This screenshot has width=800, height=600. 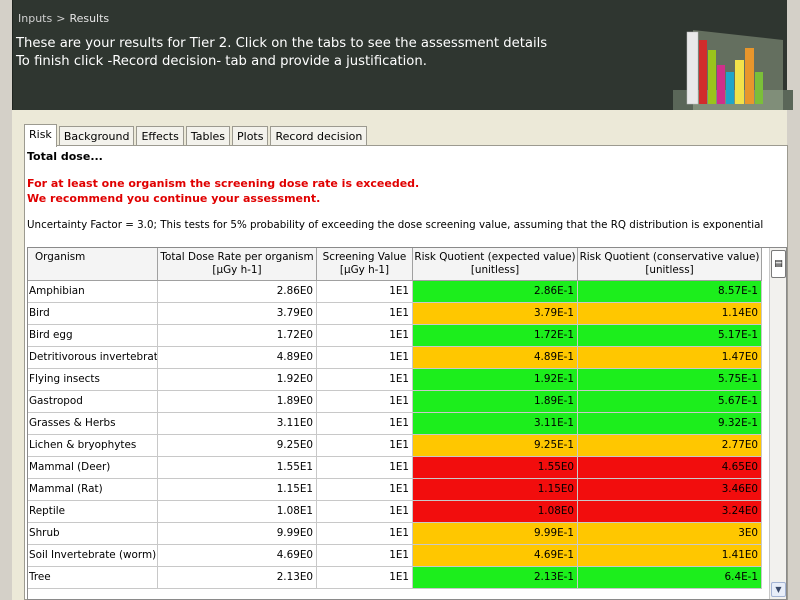 I want to click on cell-organism: Gastropod, so click(x=93, y=402).